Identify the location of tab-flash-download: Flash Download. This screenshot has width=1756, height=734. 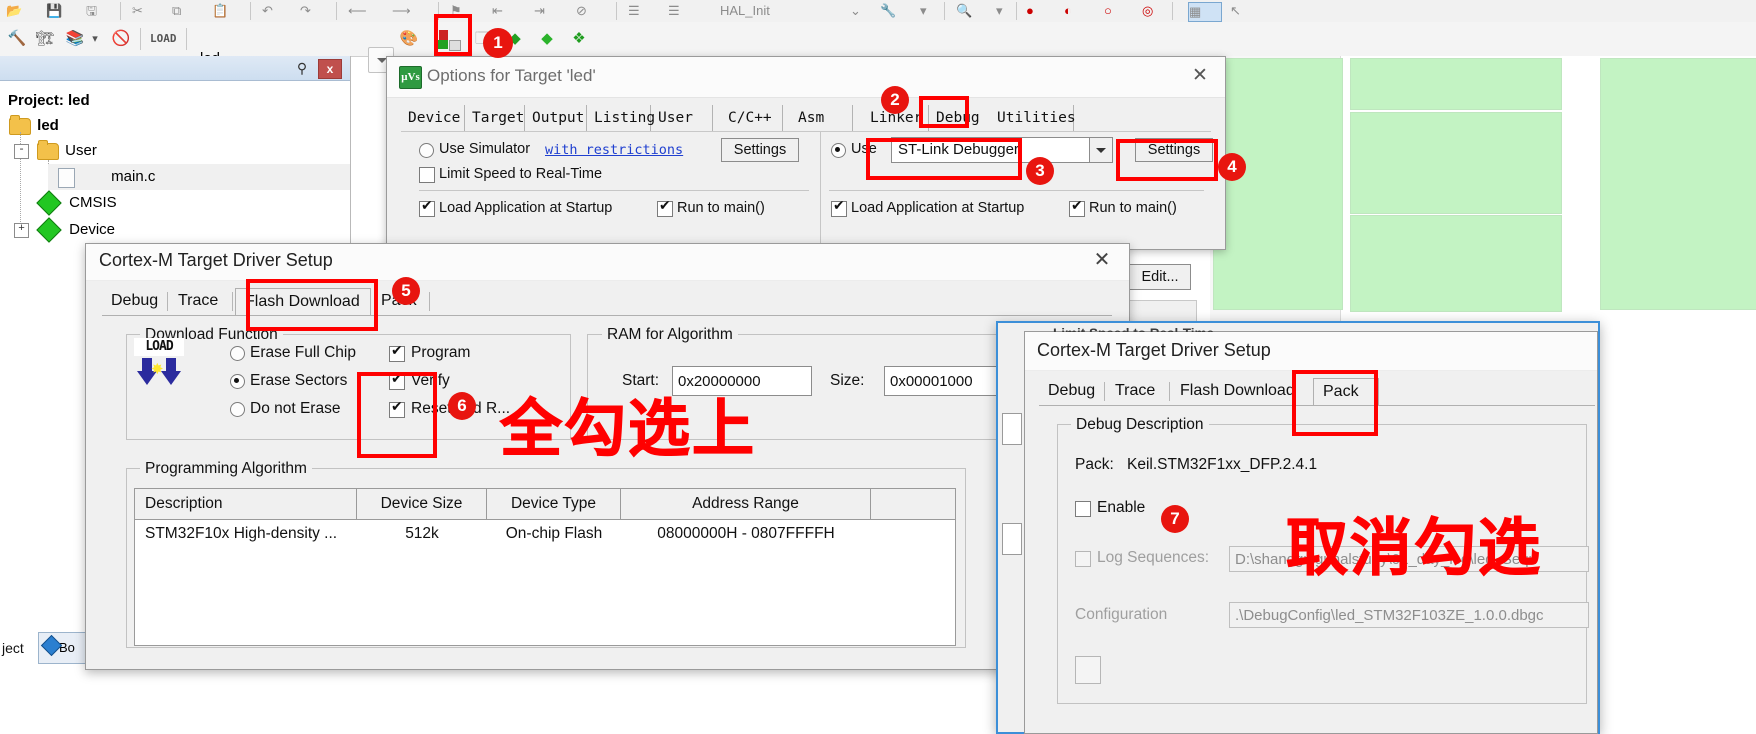
(1241, 392).